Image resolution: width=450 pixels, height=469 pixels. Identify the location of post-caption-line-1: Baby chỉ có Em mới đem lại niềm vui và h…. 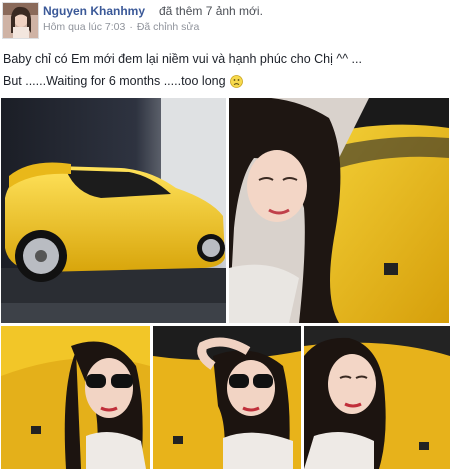
(182, 59).